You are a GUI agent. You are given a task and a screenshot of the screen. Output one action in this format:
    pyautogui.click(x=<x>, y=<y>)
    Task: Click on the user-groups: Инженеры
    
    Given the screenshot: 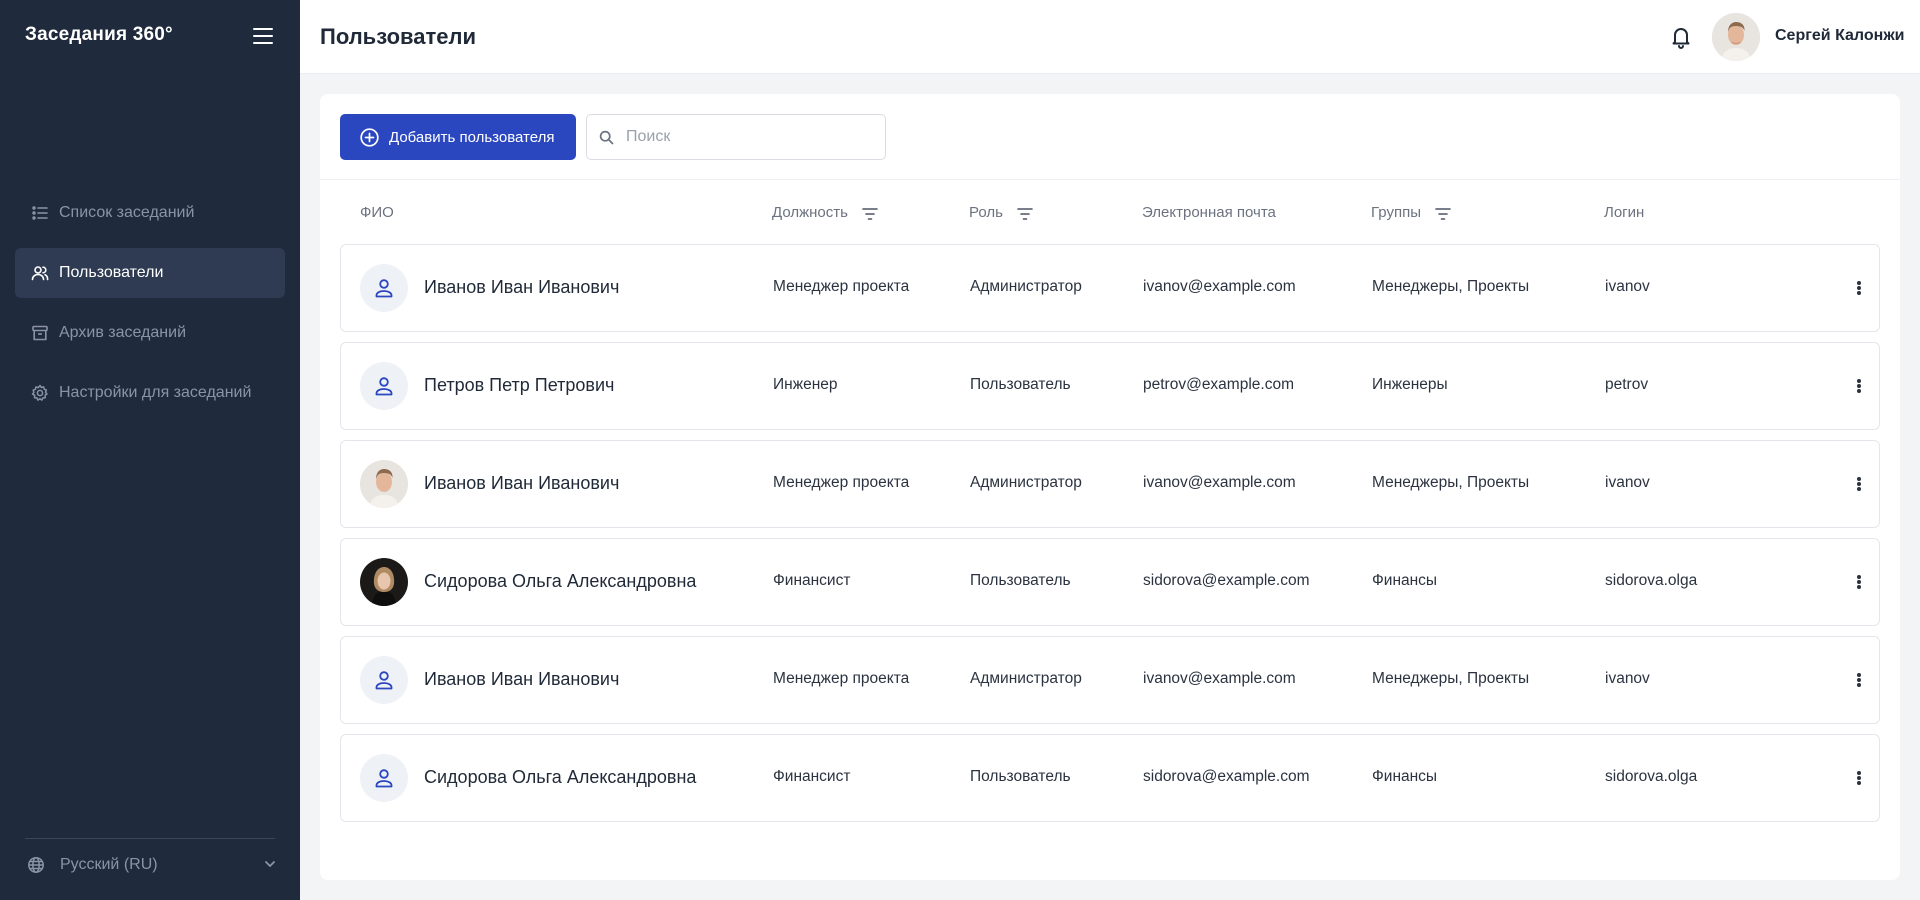 What is the action you would take?
    pyautogui.click(x=1410, y=384)
    